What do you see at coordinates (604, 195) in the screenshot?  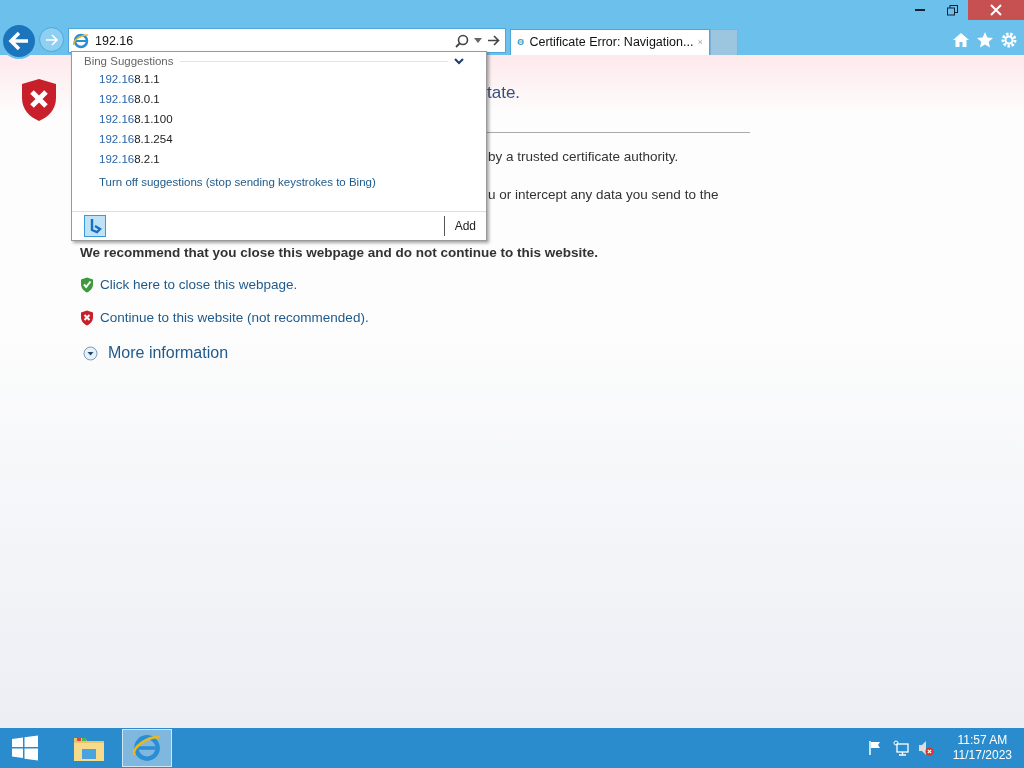 I see `body-text: u or intercept any data you send to the` at bounding box center [604, 195].